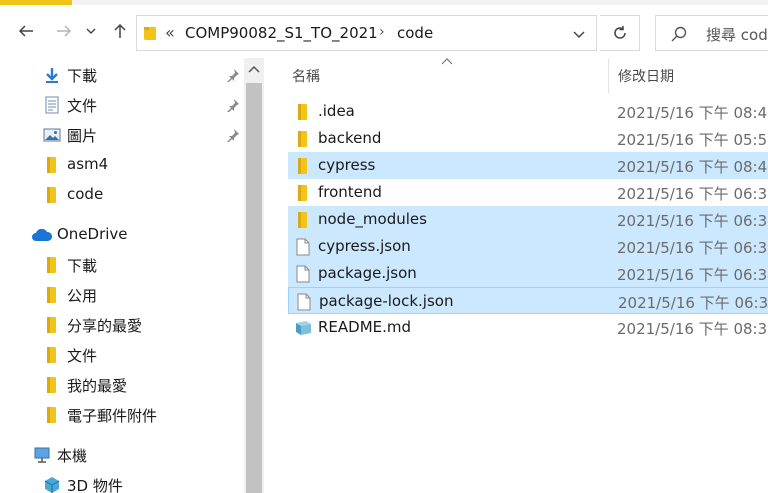 Image resolution: width=768 pixels, height=493 pixels. I want to click on refresh-button, so click(620, 33).